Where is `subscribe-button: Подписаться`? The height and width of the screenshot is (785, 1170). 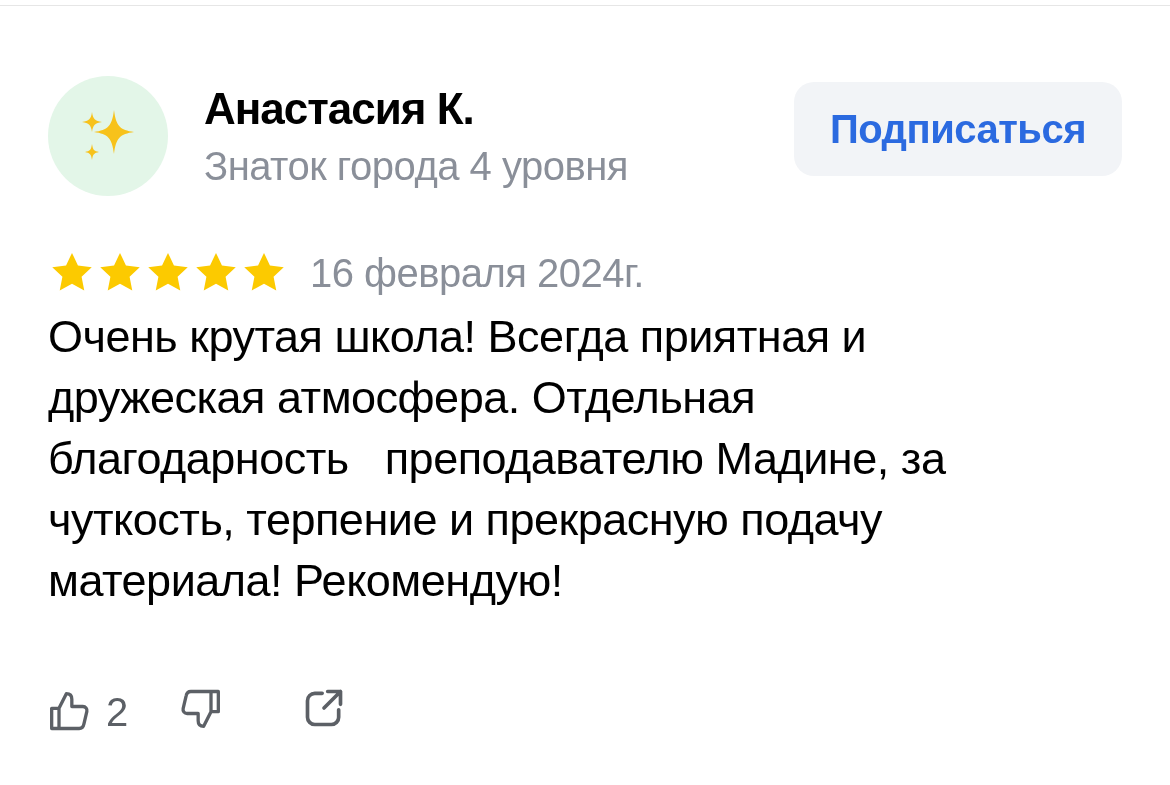 subscribe-button: Подписаться is located at coordinates (957, 129).